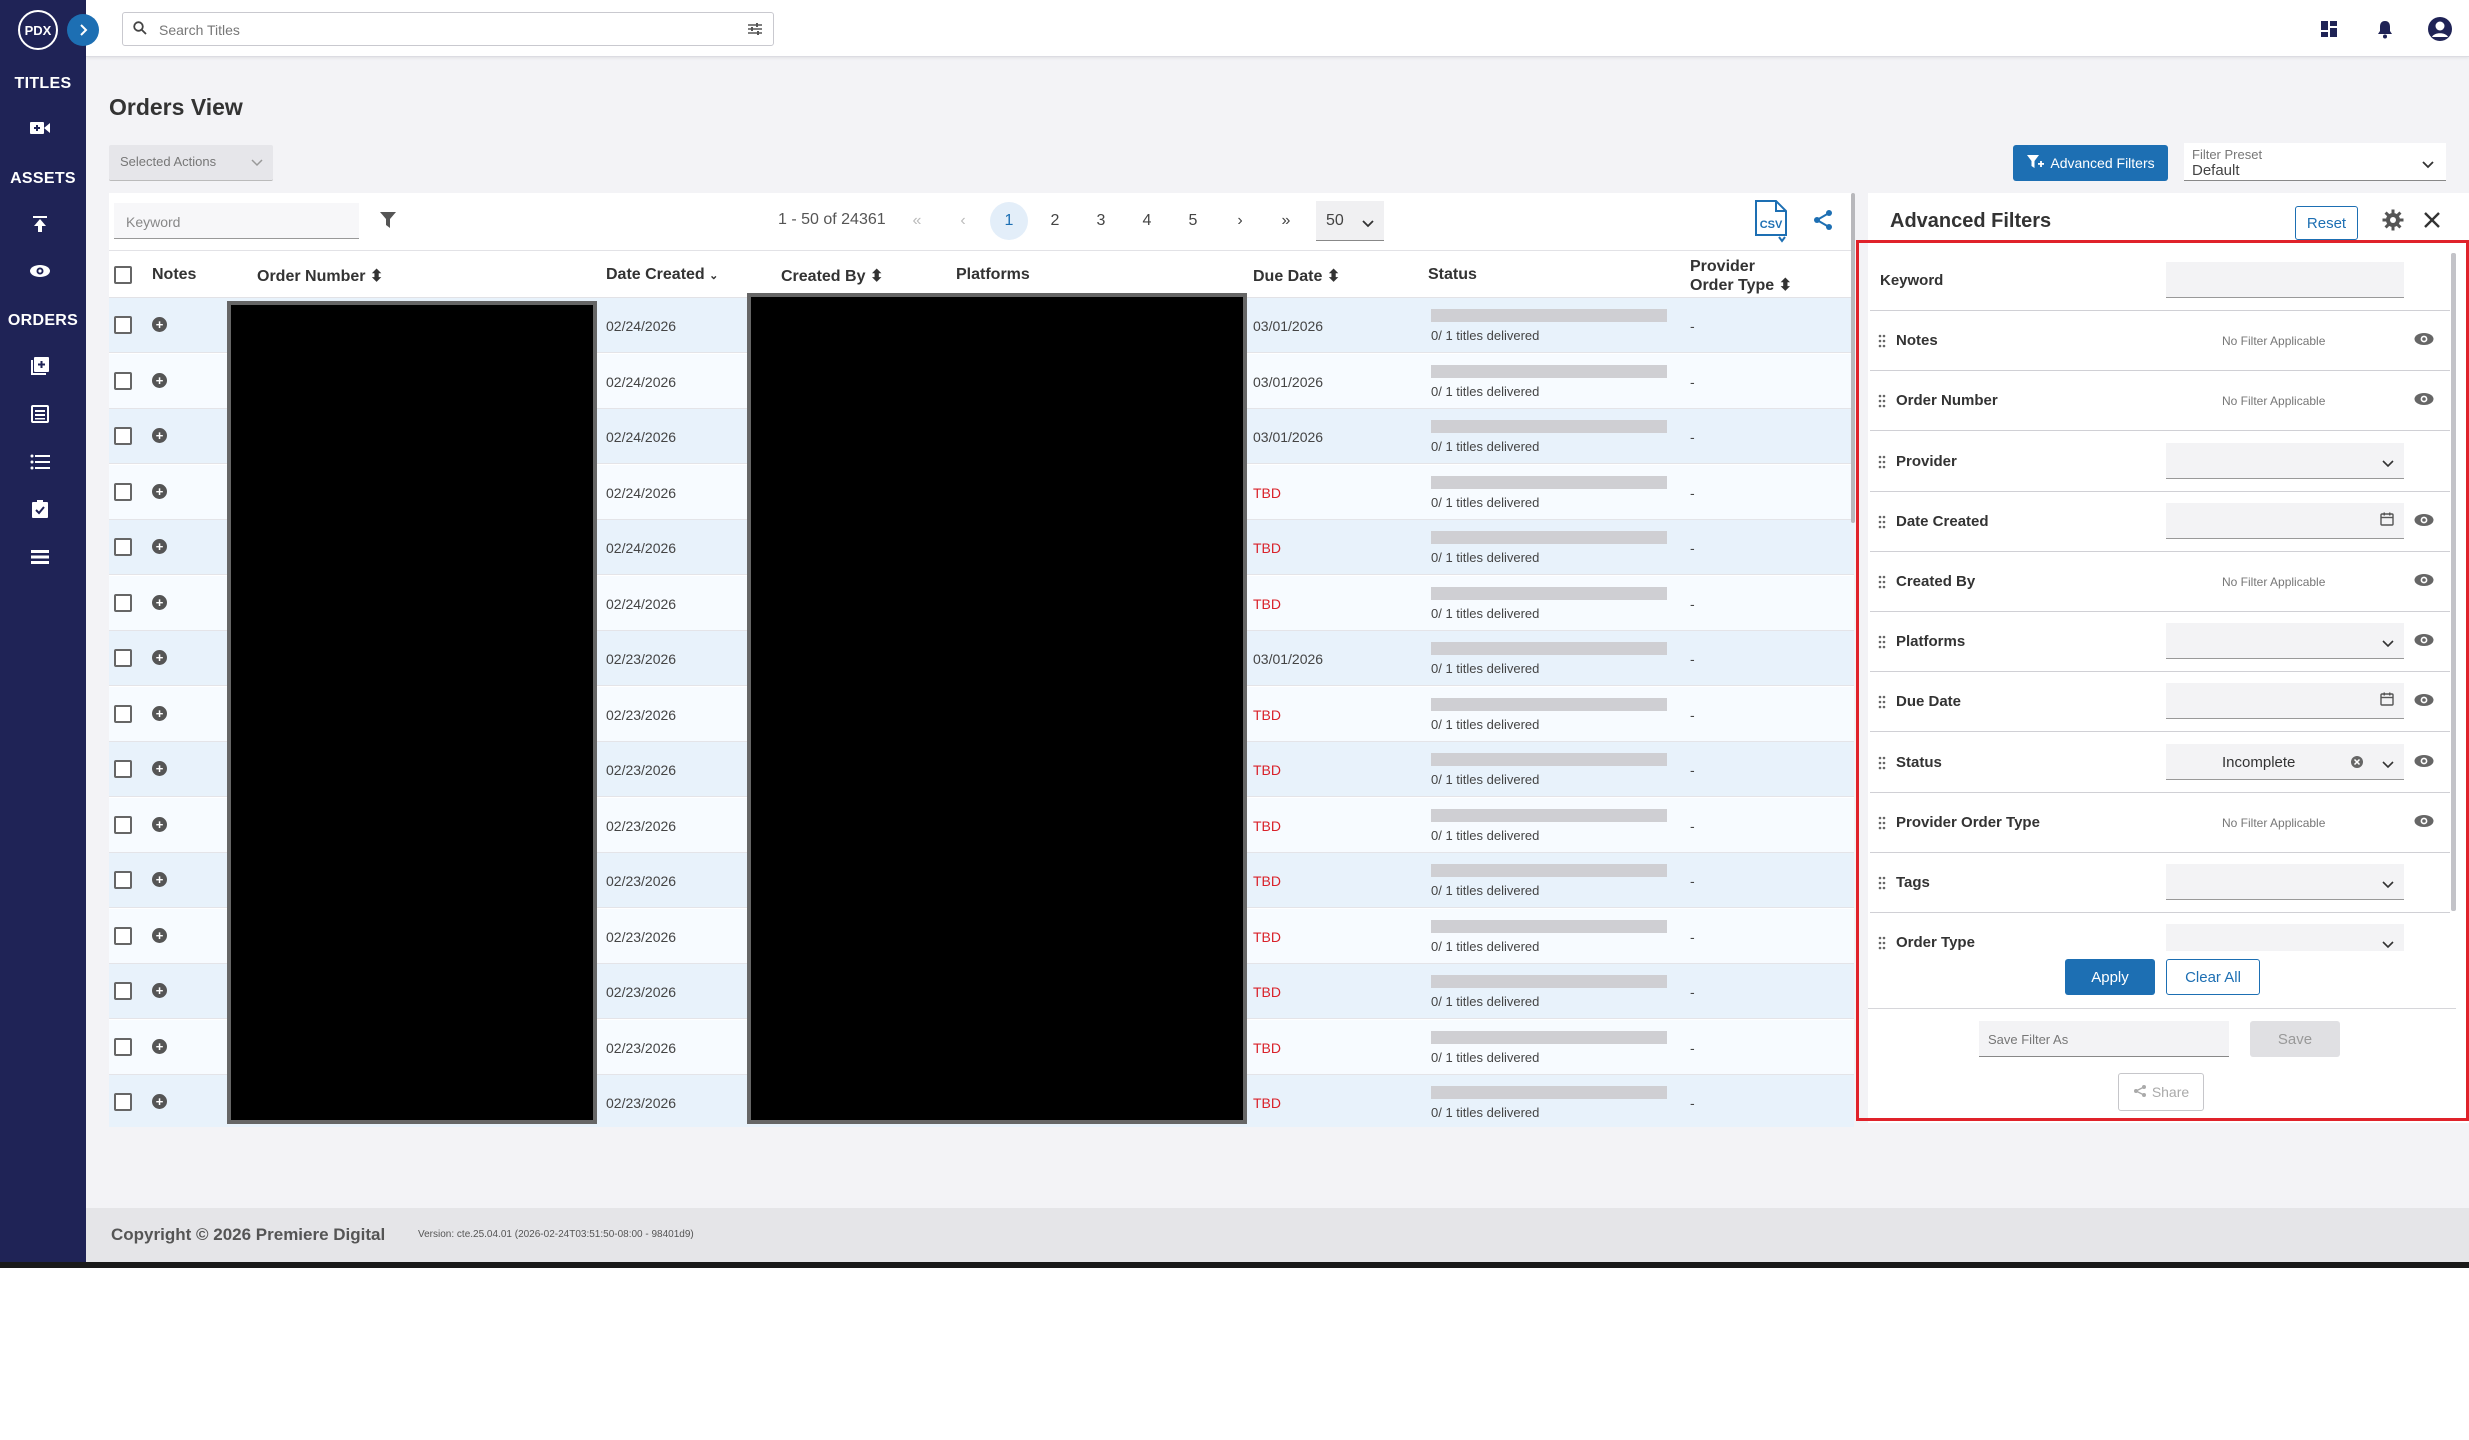 This screenshot has width=2469, height=1440. Describe the element at coordinates (236, 221) in the screenshot. I see `keyword-input: Keyword` at that location.